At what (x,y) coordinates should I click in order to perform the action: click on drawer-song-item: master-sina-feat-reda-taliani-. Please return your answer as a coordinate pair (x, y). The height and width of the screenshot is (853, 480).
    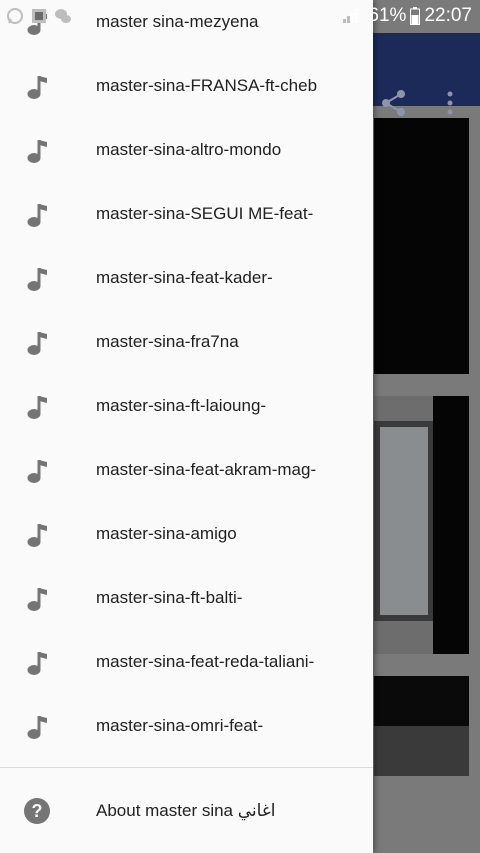
    Looking at the image, I should click on (186, 662).